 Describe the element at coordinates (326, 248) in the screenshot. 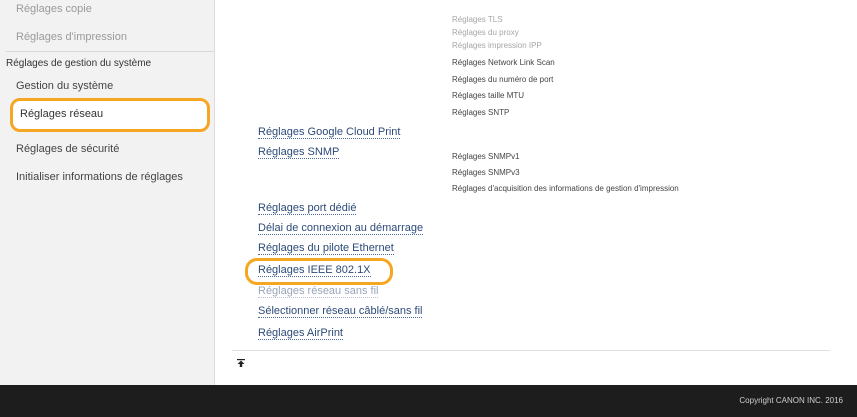

I see `link-ethernet-driver: Réglages du pilote Ethernet` at that location.